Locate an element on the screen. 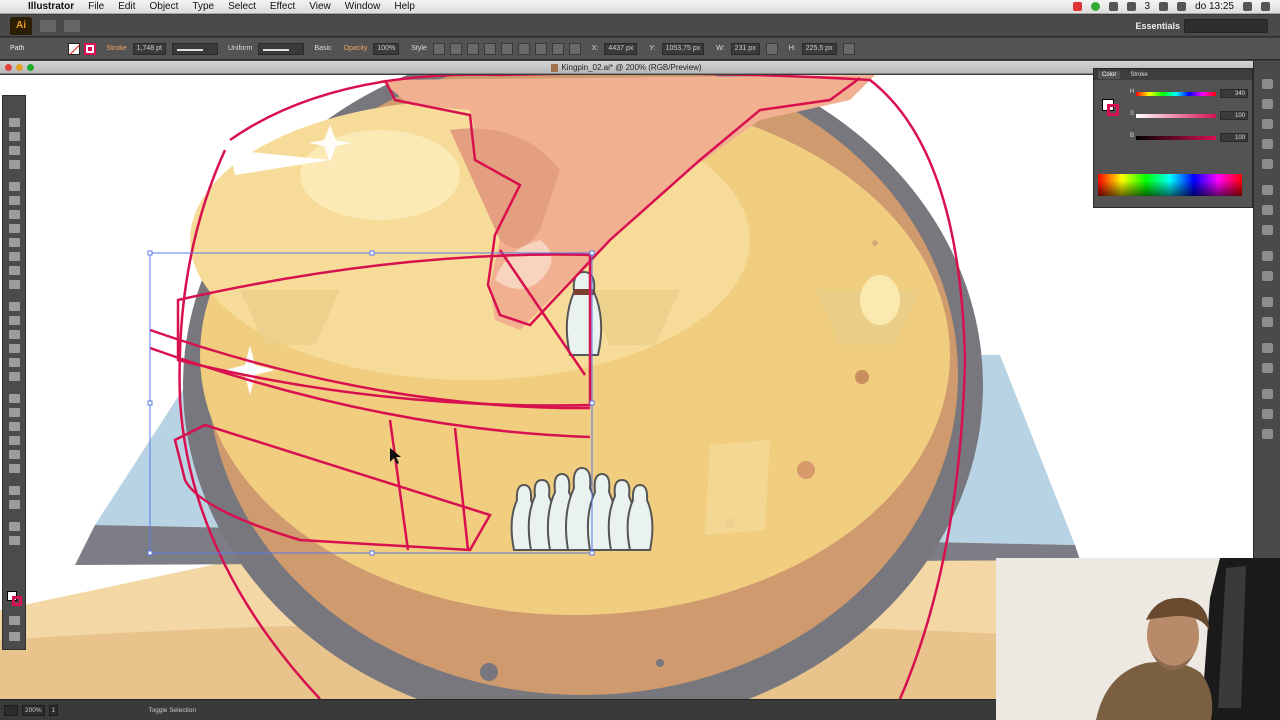  notification-center-icon is located at coordinates (1265, 6).